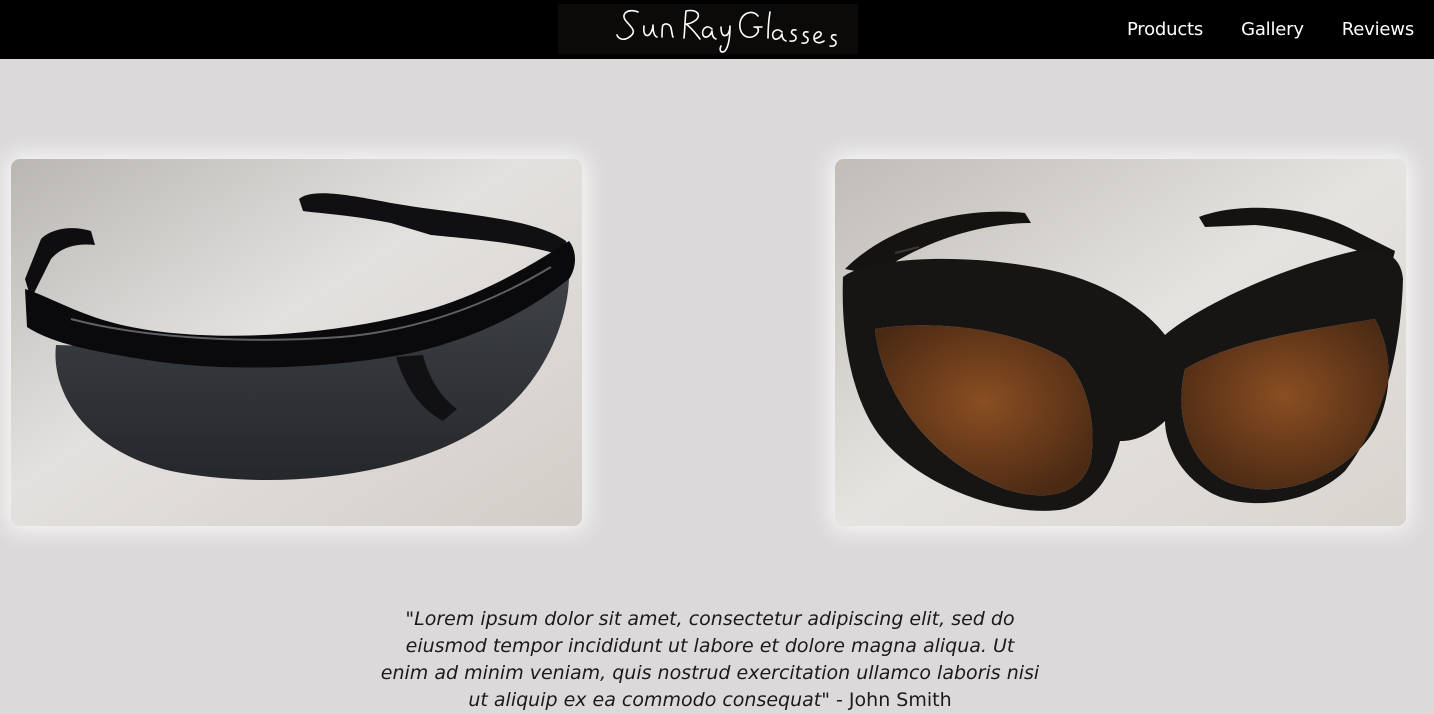 This screenshot has height=714, width=1434. What do you see at coordinates (726, 31) in the screenshot?
I see `logo-script-image` at bounding box center [726, 31].